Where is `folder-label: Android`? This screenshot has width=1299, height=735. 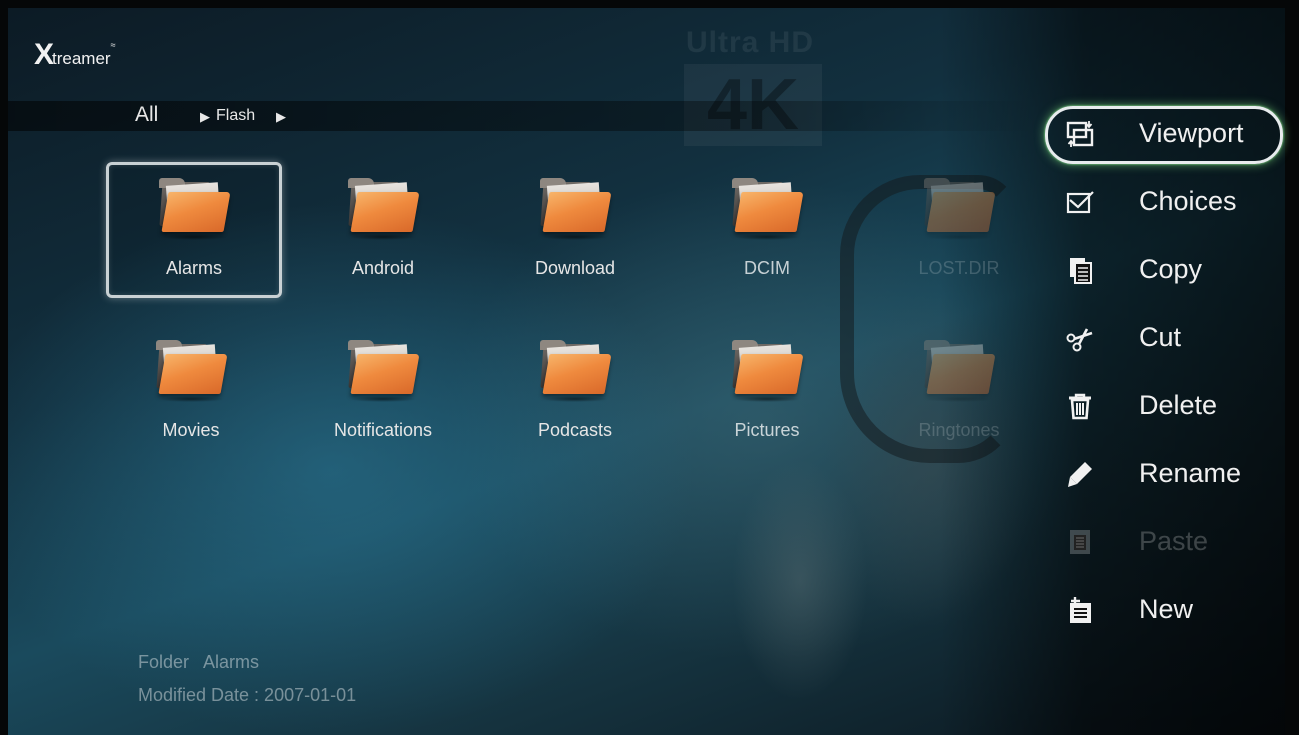
folder-label: Android is located at coordinates (383, 268).